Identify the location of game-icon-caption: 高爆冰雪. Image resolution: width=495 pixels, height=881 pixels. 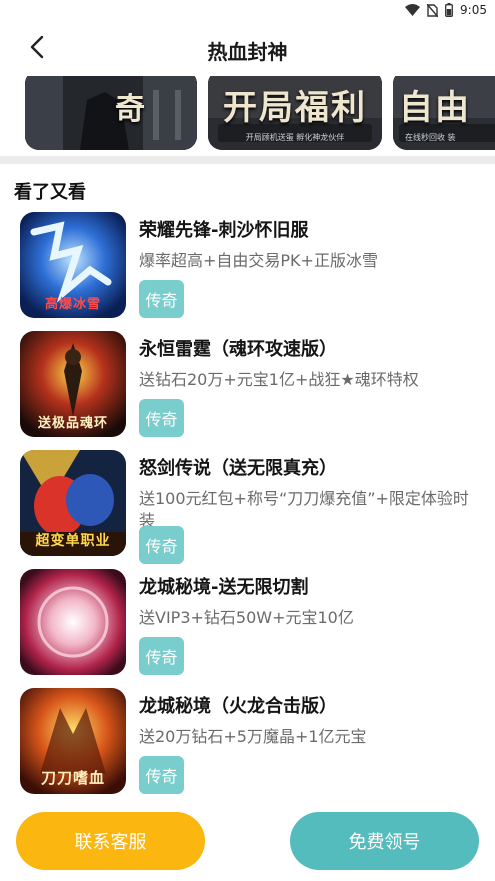
(72, 304).